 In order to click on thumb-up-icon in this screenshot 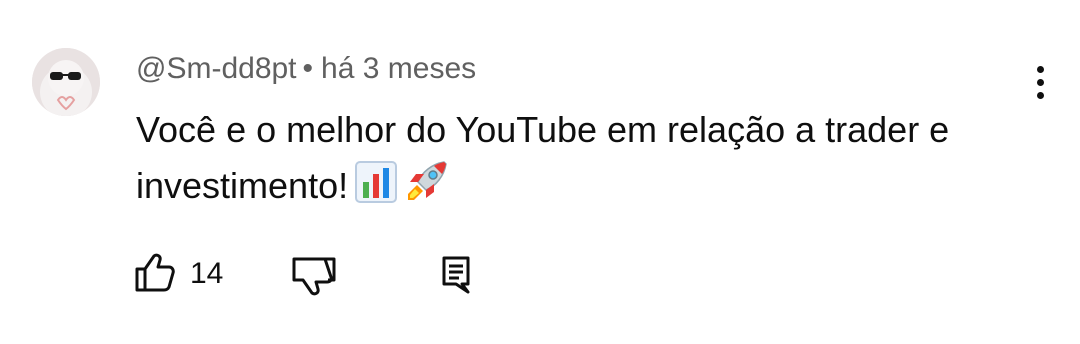, I will do `click(154, 274)`.